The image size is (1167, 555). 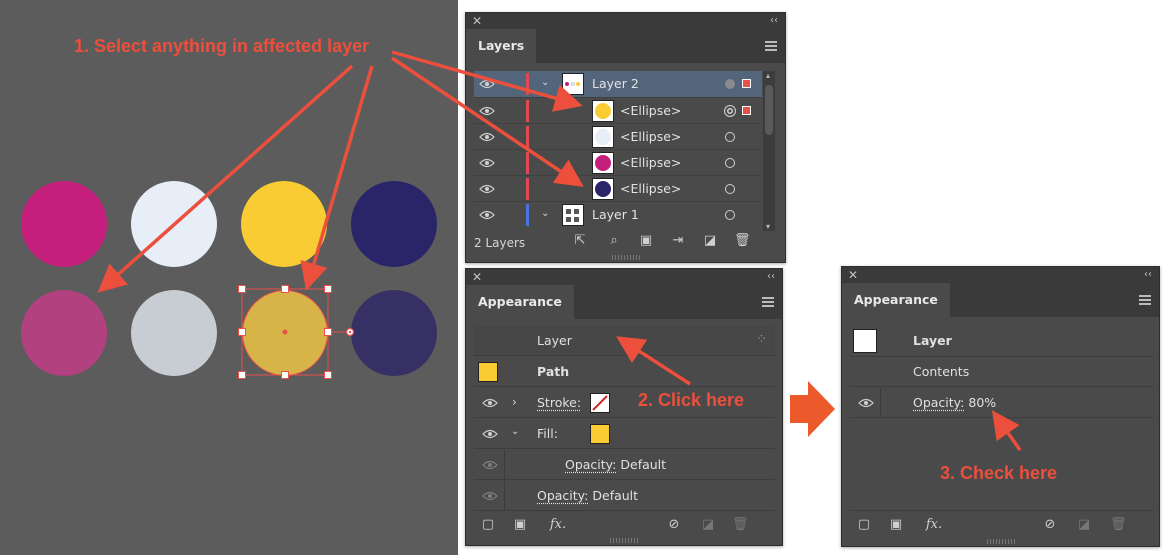 What do you see at coordinates (1001, 341) in the screenshot?
I see `appearance-row-layer: Layer` at bounding box center [1001, 341].